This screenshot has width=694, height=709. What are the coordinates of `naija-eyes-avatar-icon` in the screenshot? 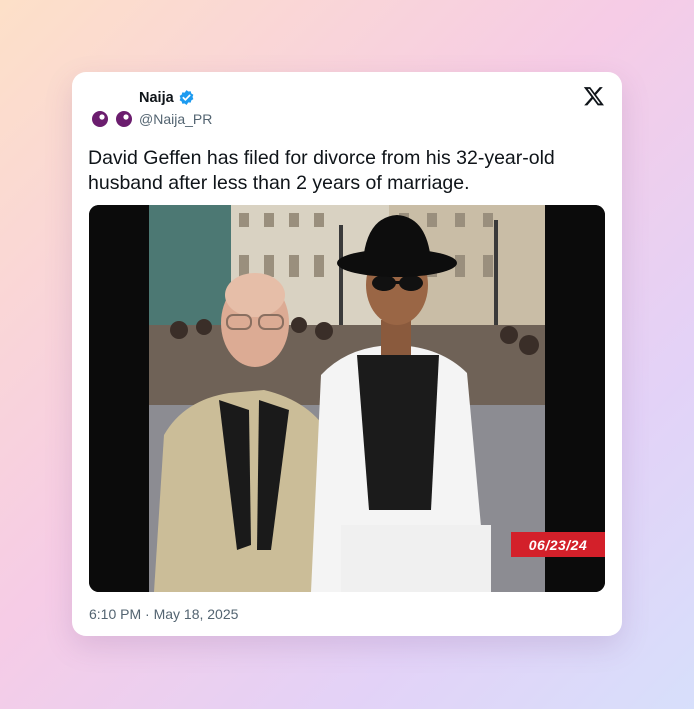 It's located at (112, 119).